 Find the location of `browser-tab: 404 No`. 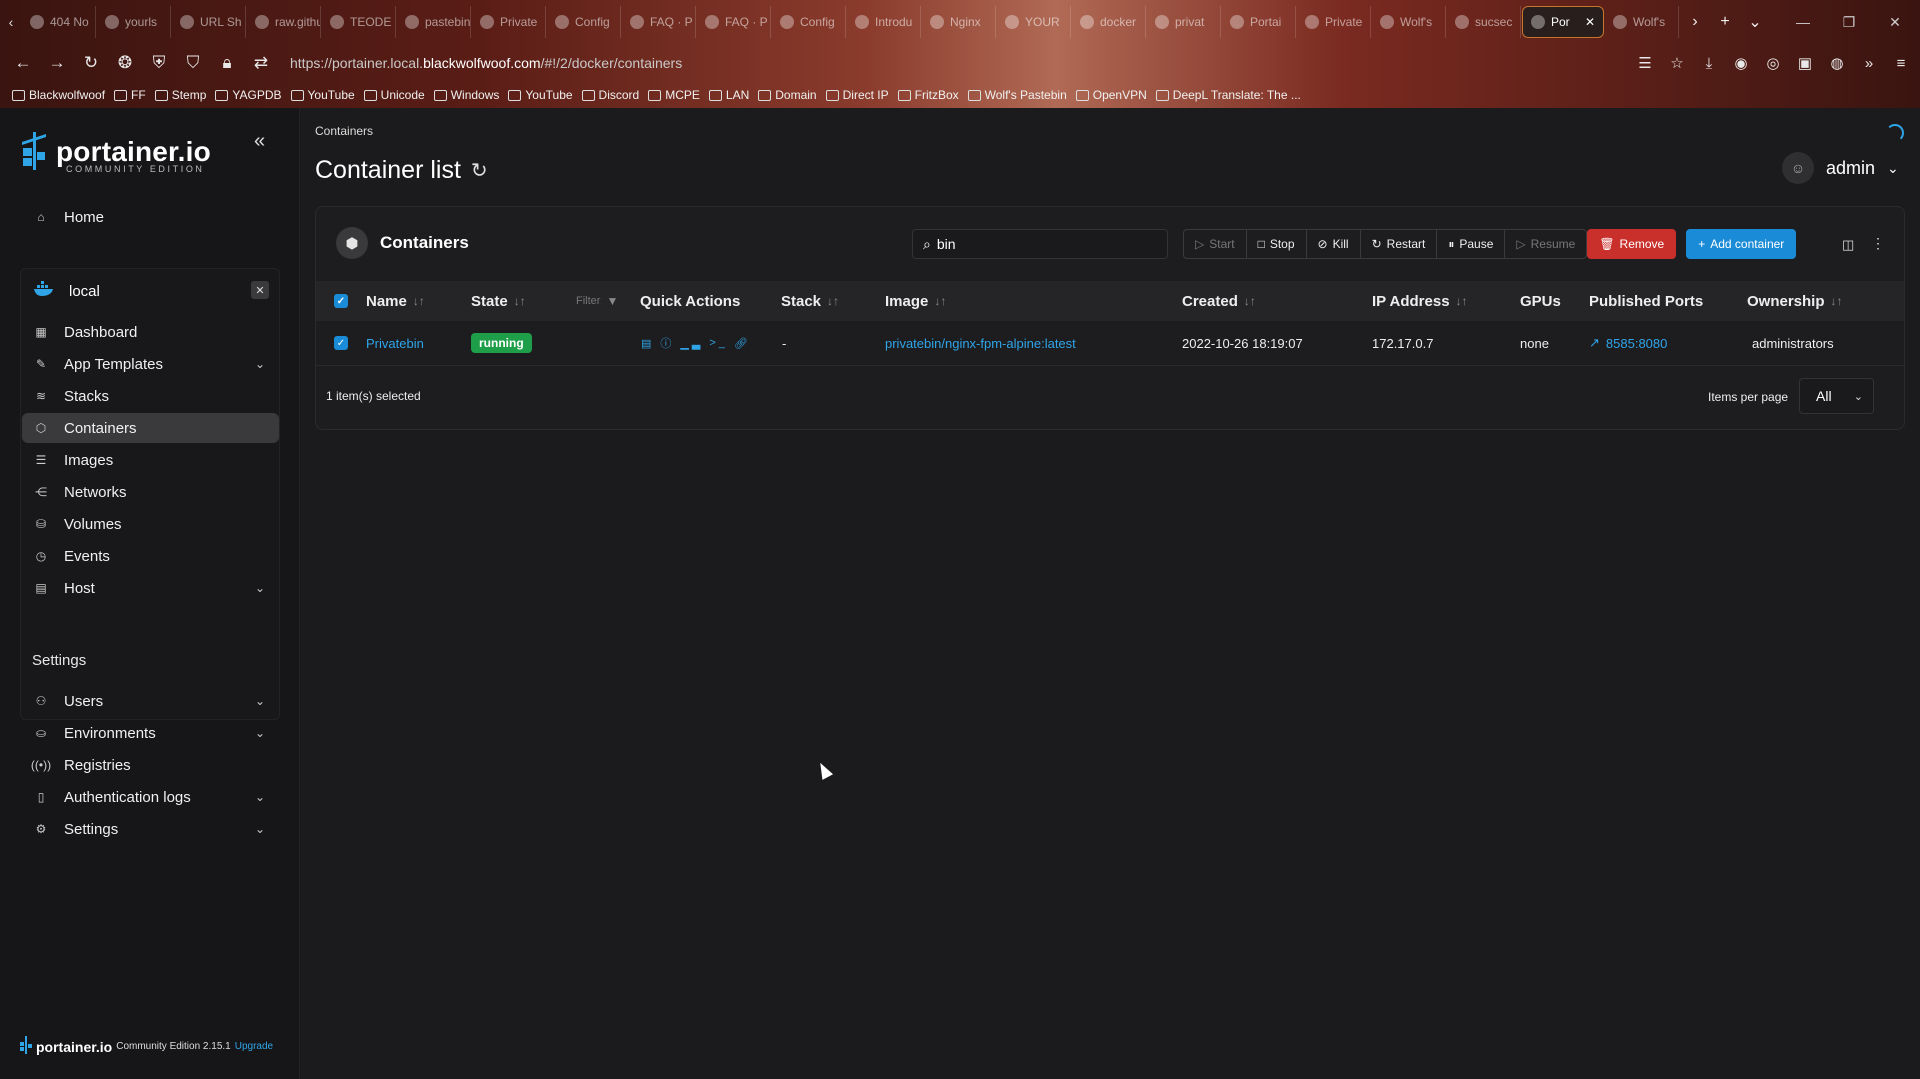

browser-tab: 404 No is located at coordinates (59, 22).